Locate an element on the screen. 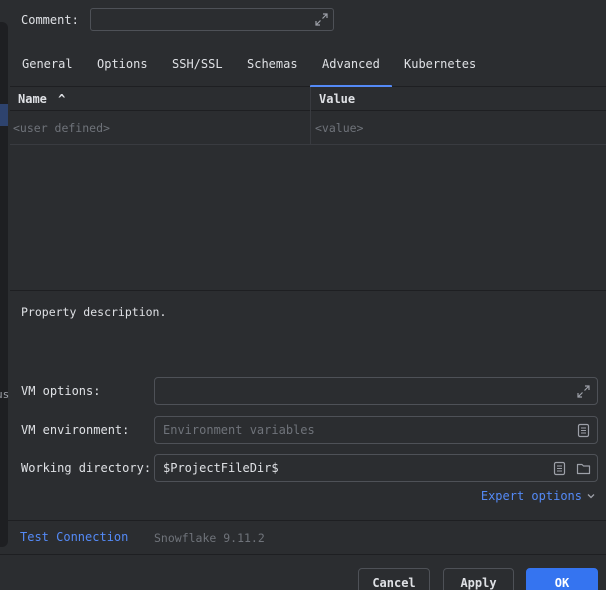 This screenshot has width=606, height=590. tab-options: Options is located at coordinates (122, 69).